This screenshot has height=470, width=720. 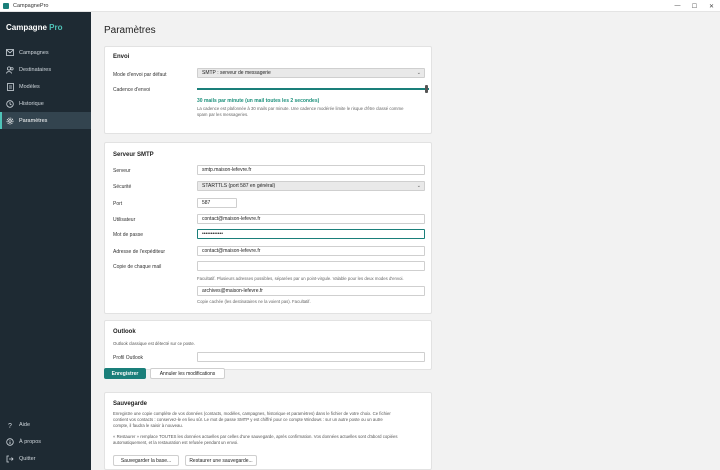 What do you see at coordinates (35, 69) in the screenshot?
I see `sidebar-item-label: Destinataires` at bounding box center [35, 69].